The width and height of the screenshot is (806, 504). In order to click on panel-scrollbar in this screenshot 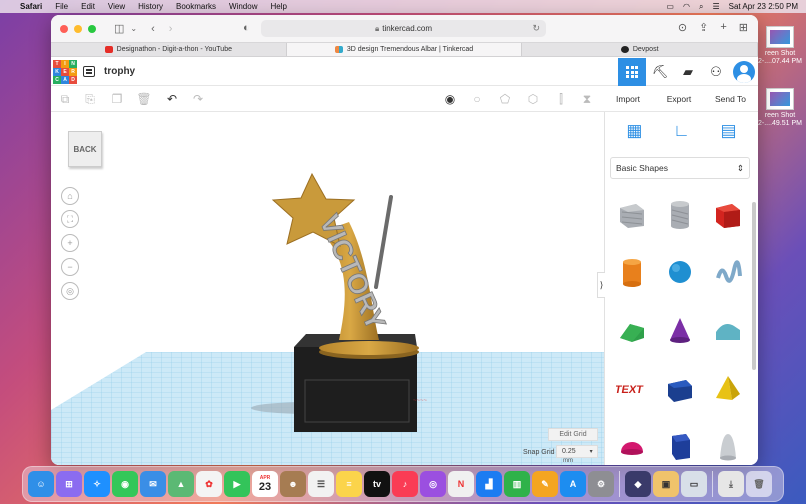, I will do `click(754, 286)`.